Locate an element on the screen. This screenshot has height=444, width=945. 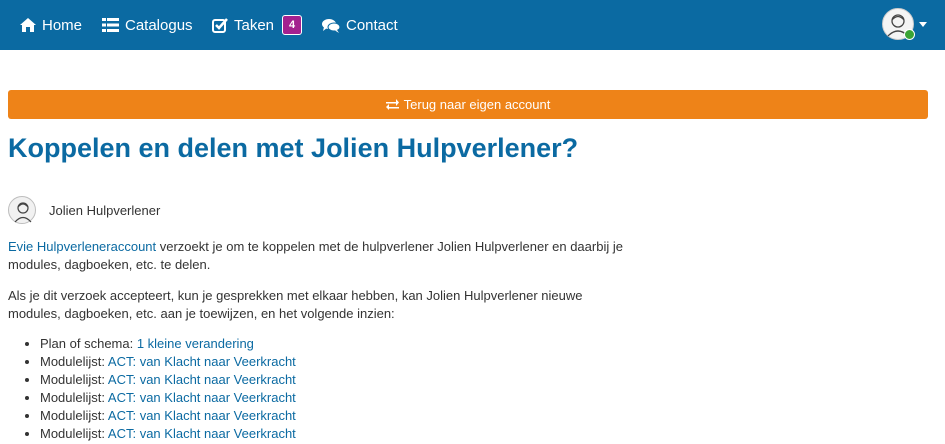
person-avatar-icon is located at coordinates (23, 212).